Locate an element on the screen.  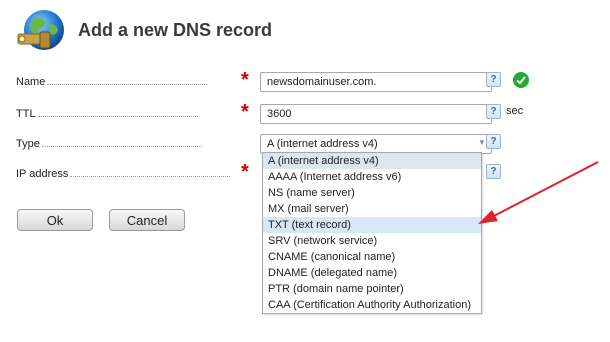
name-label: Name is located at coordinates (126, 82).